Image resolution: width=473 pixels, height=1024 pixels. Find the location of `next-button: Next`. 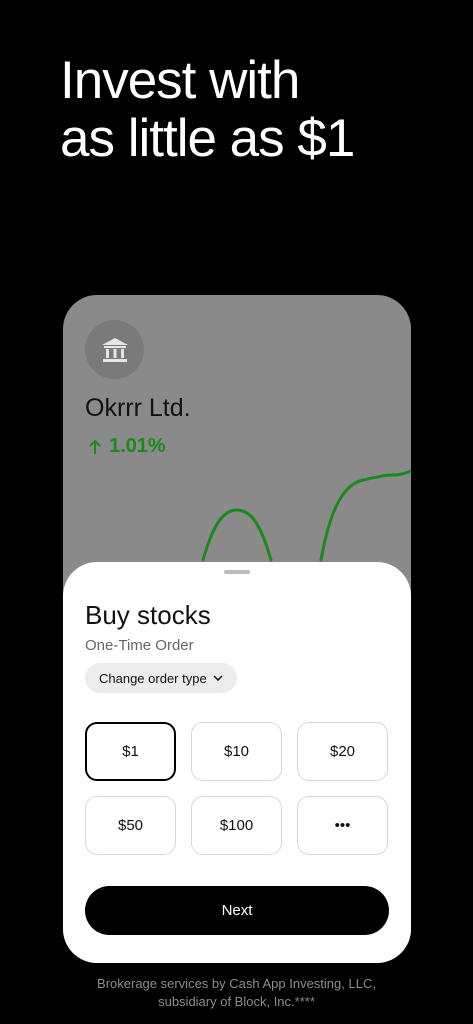

next-button: Next is located at coordinates (237, 910).